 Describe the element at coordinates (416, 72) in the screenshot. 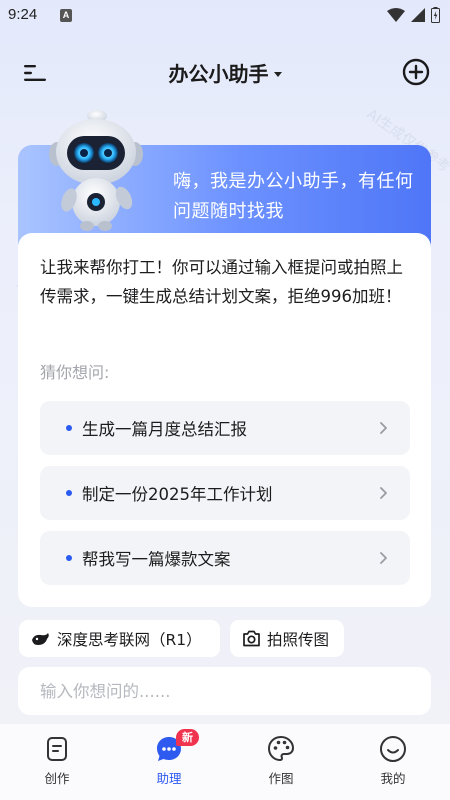

I see `add-icon` at that location.